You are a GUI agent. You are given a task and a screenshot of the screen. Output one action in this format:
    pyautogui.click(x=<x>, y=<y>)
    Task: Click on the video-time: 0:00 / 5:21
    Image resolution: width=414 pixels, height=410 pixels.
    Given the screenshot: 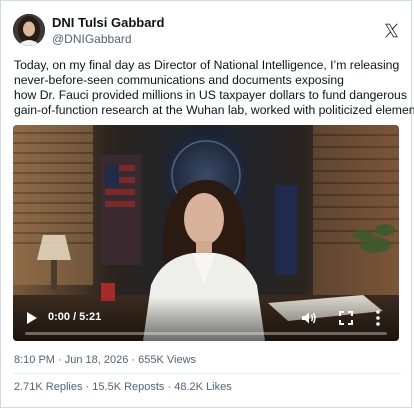 What is the action you would take?
    pyautogui.click(x=75, y=317)
    